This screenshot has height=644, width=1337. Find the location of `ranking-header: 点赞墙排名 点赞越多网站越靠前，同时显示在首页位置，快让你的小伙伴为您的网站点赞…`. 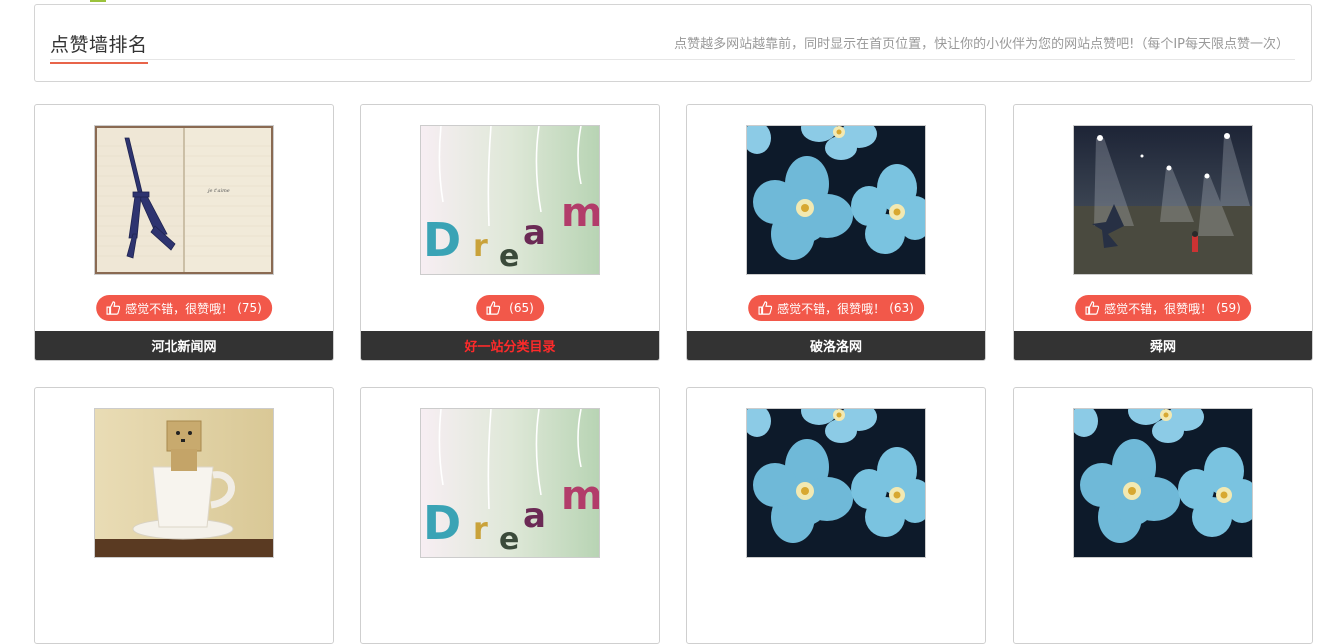

ranking-header: 点赞墙排名 点赞越多网站越靠前，同时显示在首页位置，快让你的小伙伴为您的网站点赞… is located at coordinates (673, 43).